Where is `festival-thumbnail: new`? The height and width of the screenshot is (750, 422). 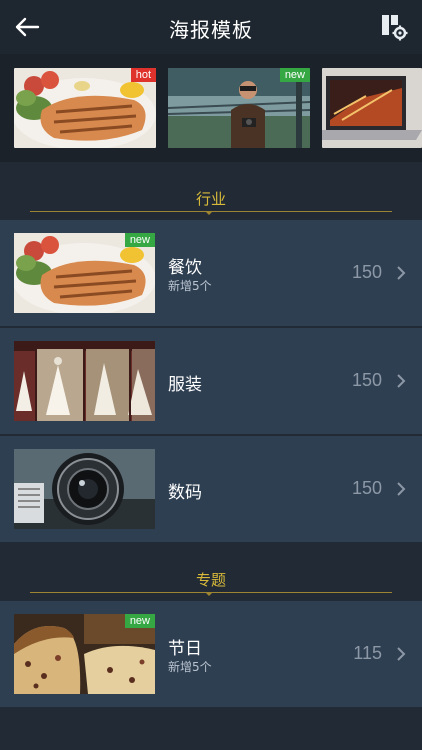 festival-thumbnail: new is located at coordinates (84, 654).